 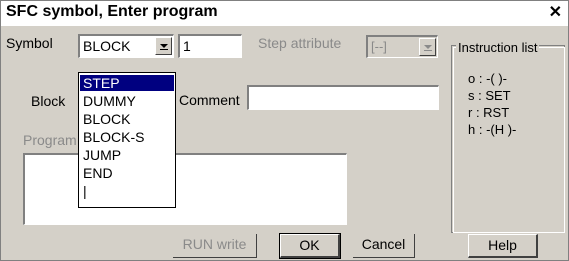 I want to click on block-label: Block, so click(x=48, y=101).